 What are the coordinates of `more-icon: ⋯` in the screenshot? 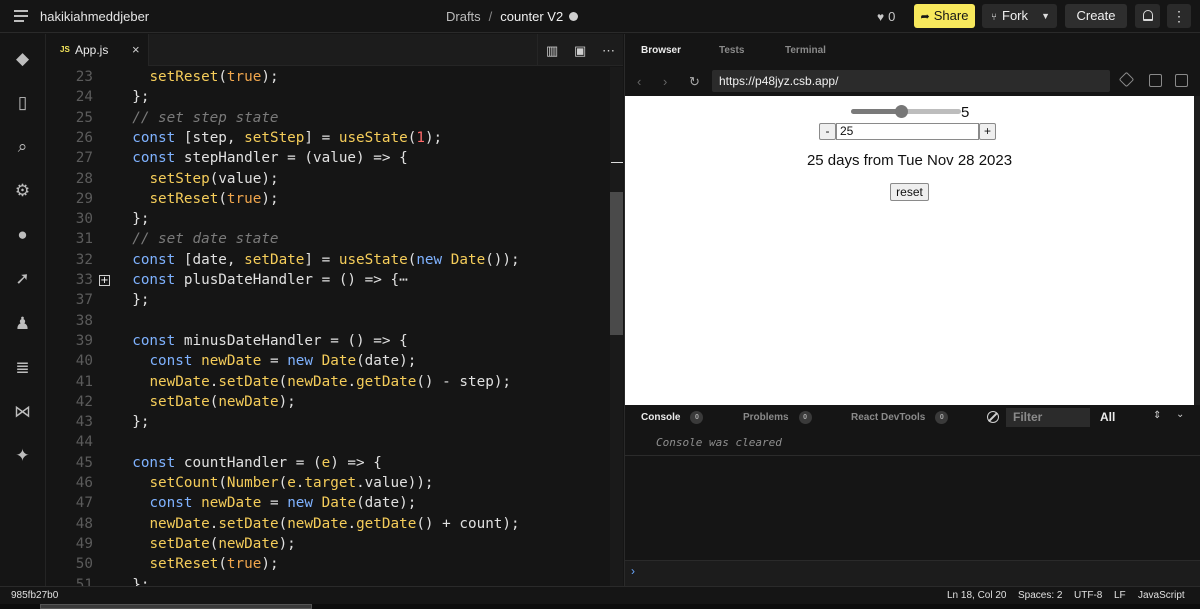 It's located at (608, 51).